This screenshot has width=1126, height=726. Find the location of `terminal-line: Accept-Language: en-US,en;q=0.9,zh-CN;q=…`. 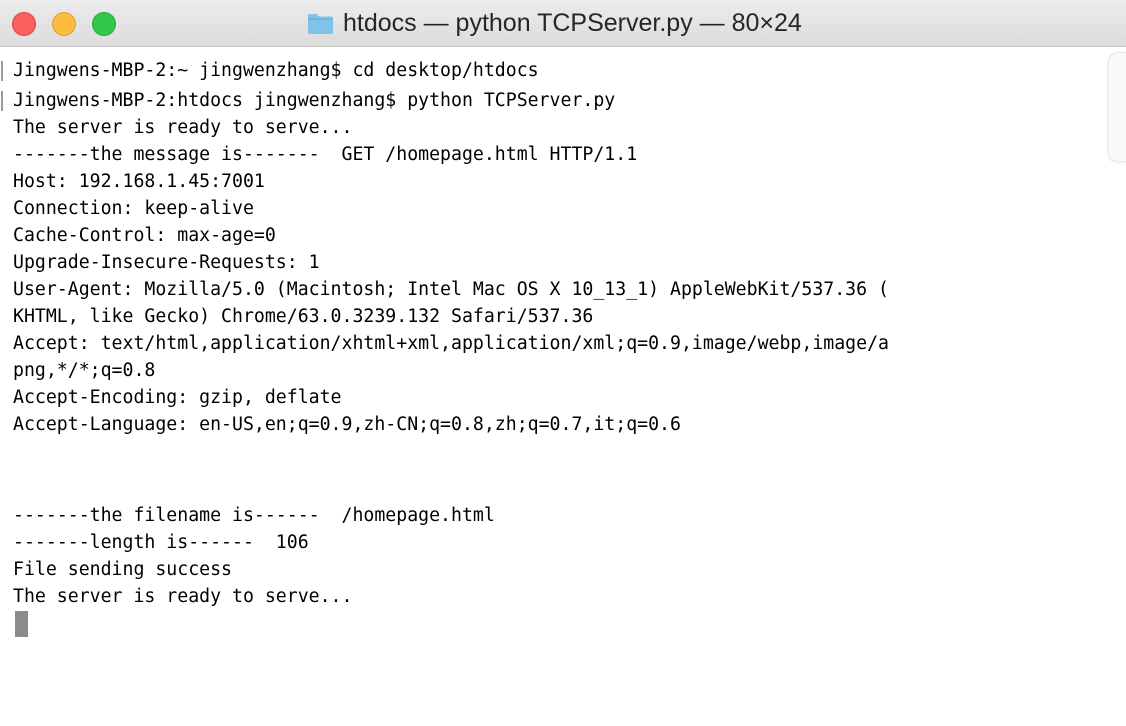

terminal-line: Accept-Language: en-US,en;q=0.9,zh-CN;q=… is located at coordinates (347, 424).